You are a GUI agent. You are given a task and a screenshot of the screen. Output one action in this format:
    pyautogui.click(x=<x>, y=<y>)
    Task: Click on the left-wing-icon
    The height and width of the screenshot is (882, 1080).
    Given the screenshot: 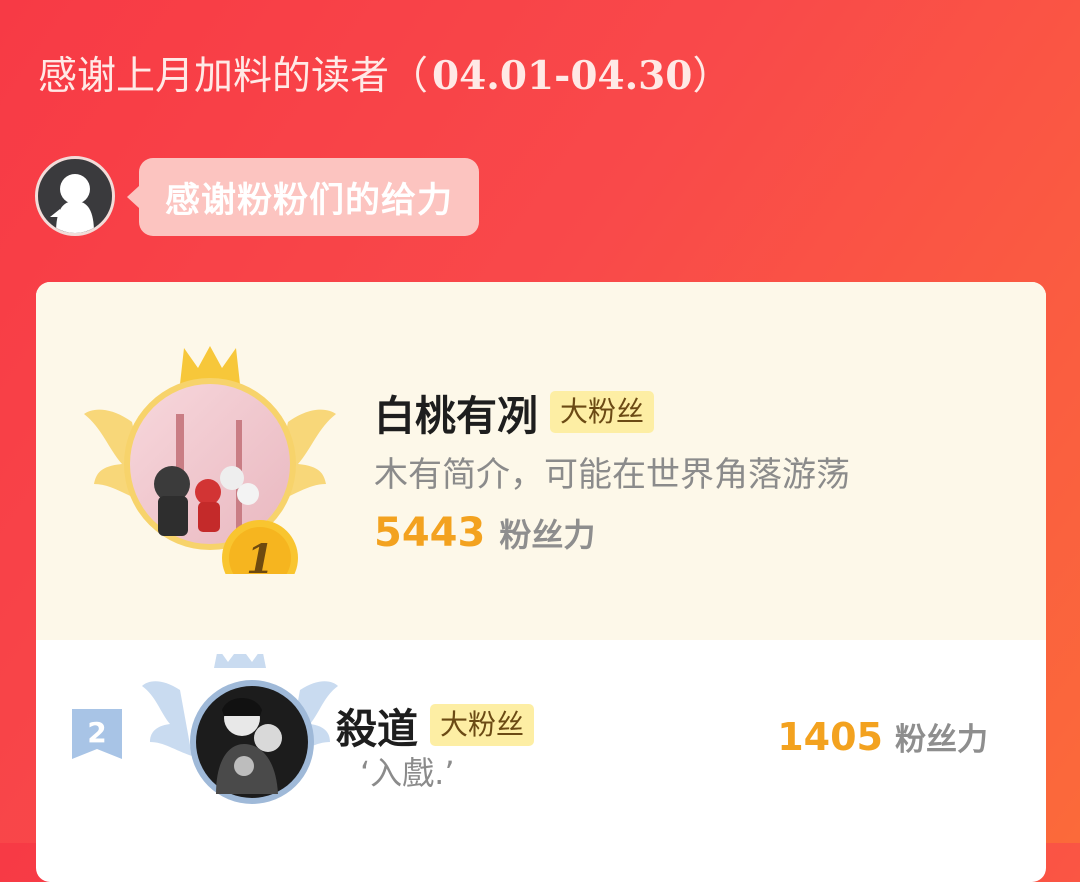 What is the action you would take?
    pyautogui.click(x=167, y=718)
    